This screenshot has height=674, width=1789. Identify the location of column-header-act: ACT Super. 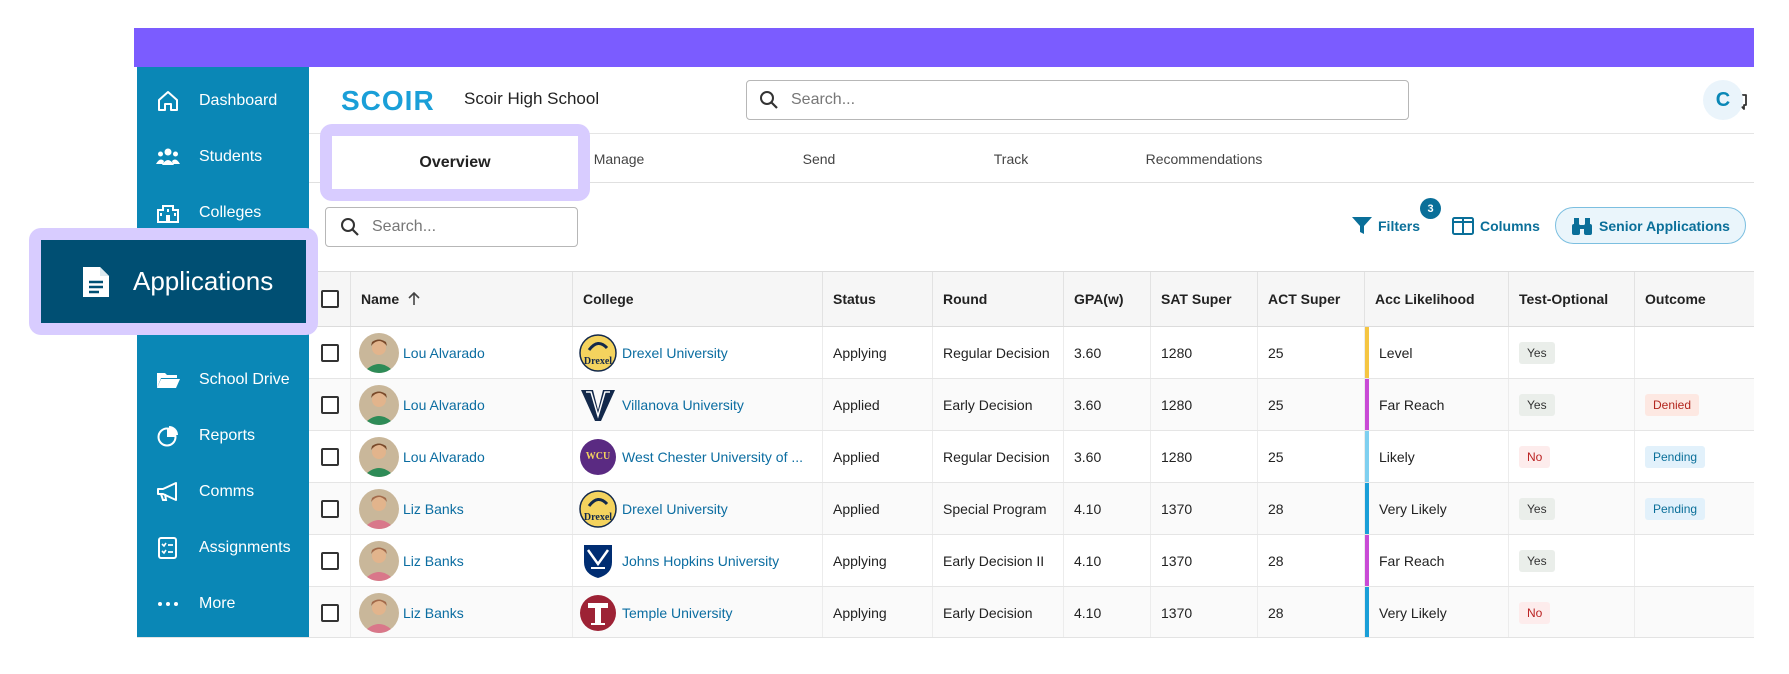
(1311, 299).